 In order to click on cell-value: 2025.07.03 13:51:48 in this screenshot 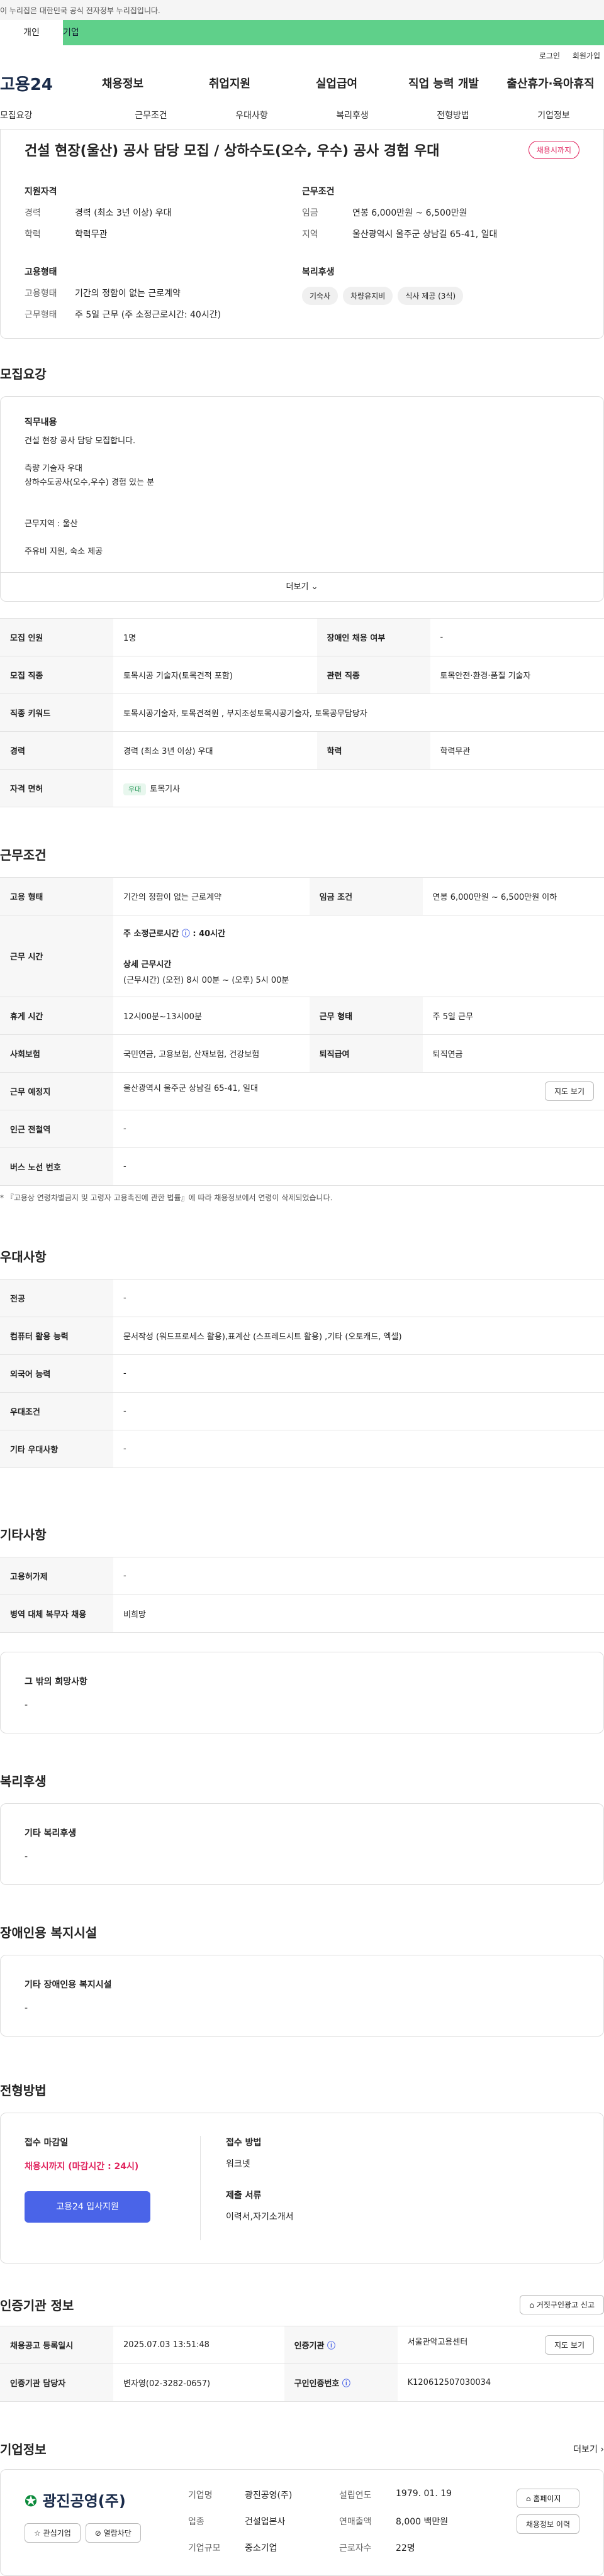, I will do `click(198, 2345)`.